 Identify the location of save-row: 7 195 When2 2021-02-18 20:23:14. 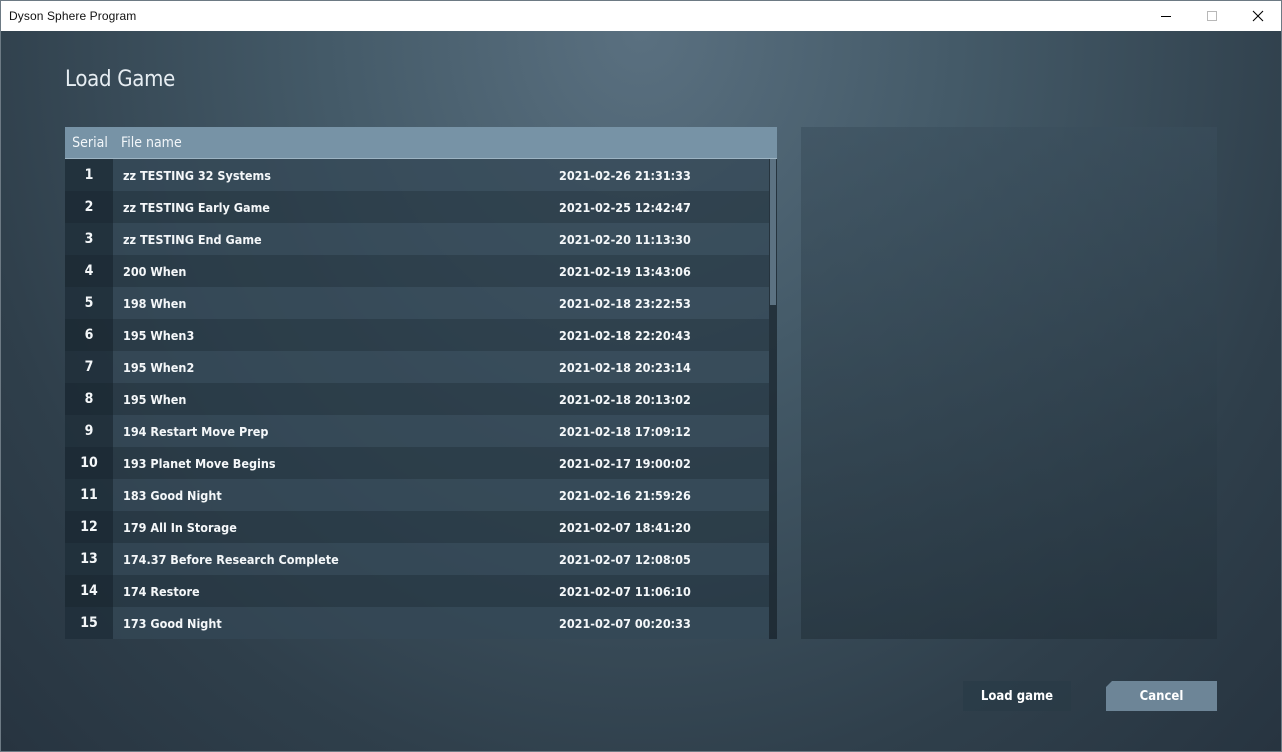
(417, 367).